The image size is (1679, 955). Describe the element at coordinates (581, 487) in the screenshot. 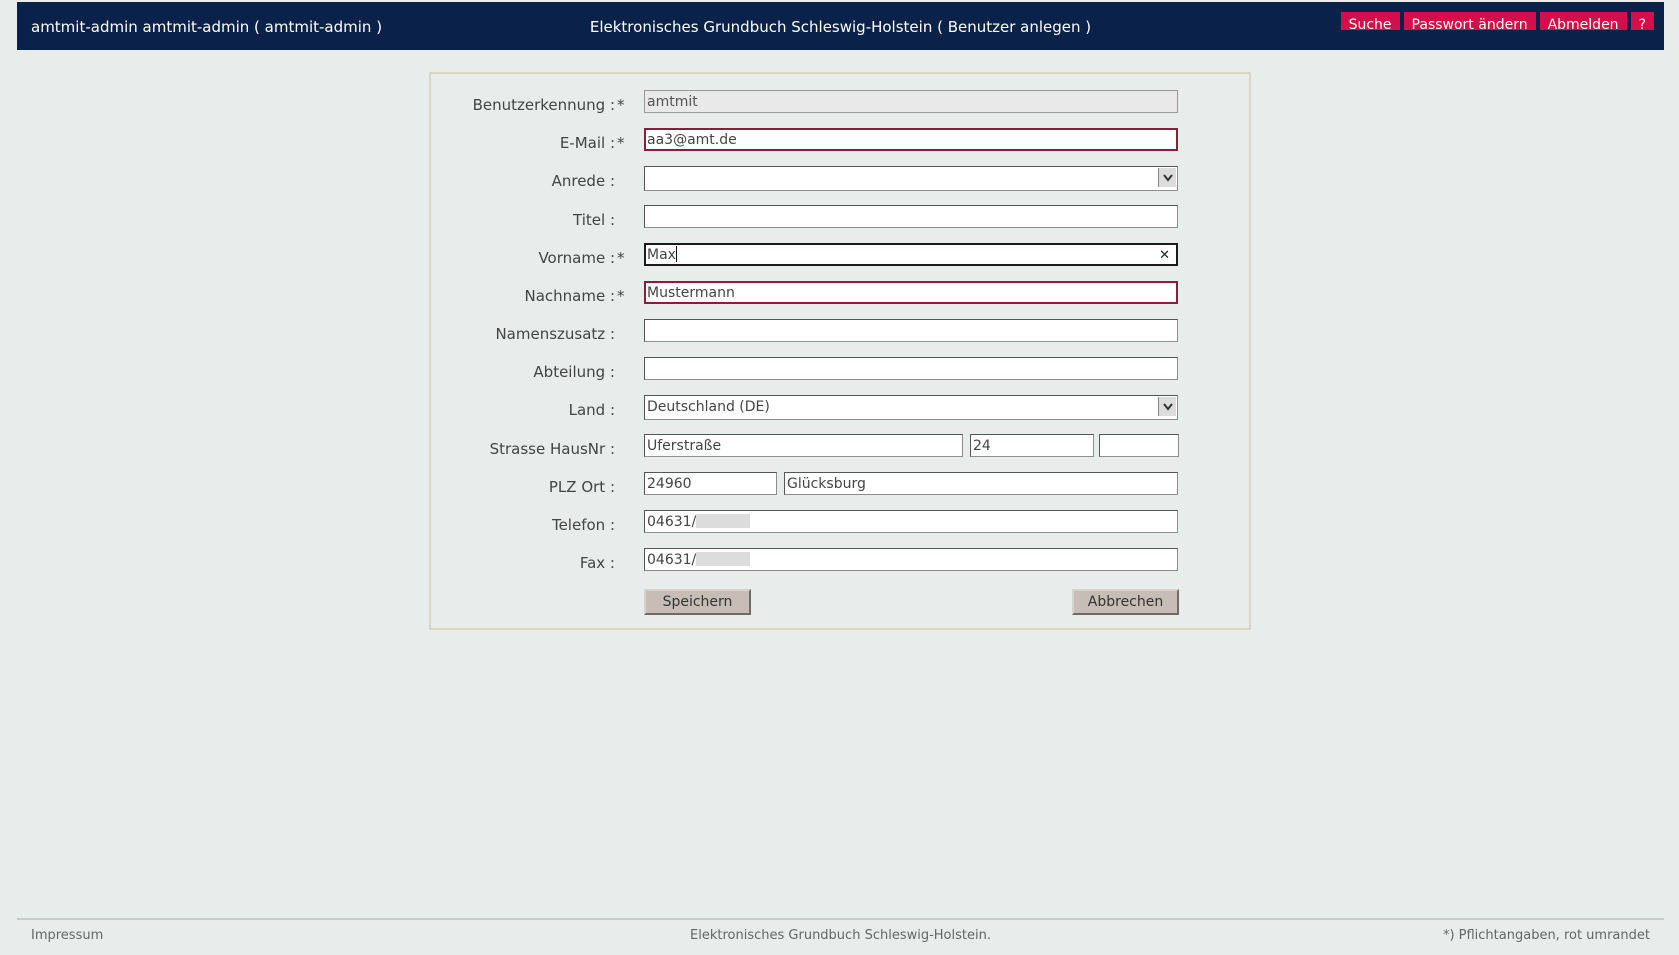

I see `plz-ort-label: PLZ Ort :` at that location.